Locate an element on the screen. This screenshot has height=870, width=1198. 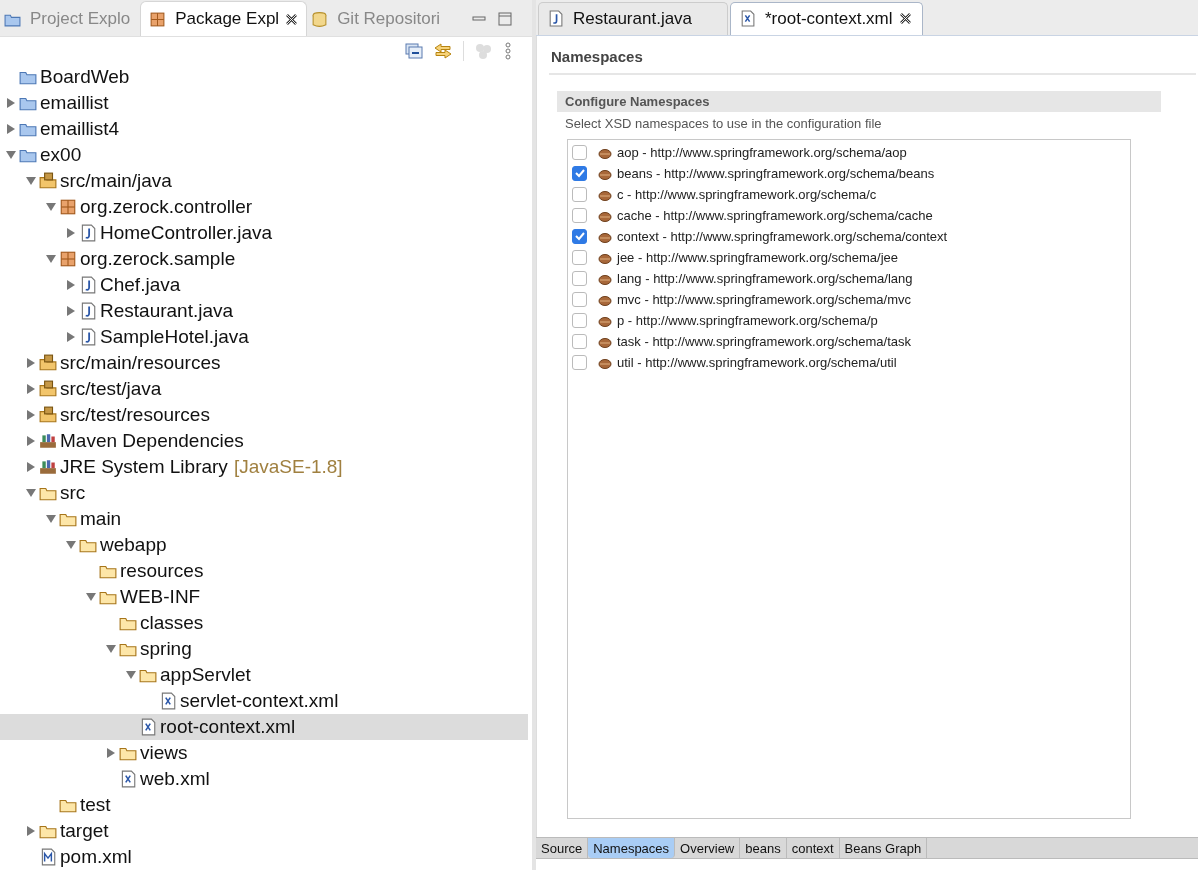
tree-row: src/main/resources is located at coordinates (266, 363).